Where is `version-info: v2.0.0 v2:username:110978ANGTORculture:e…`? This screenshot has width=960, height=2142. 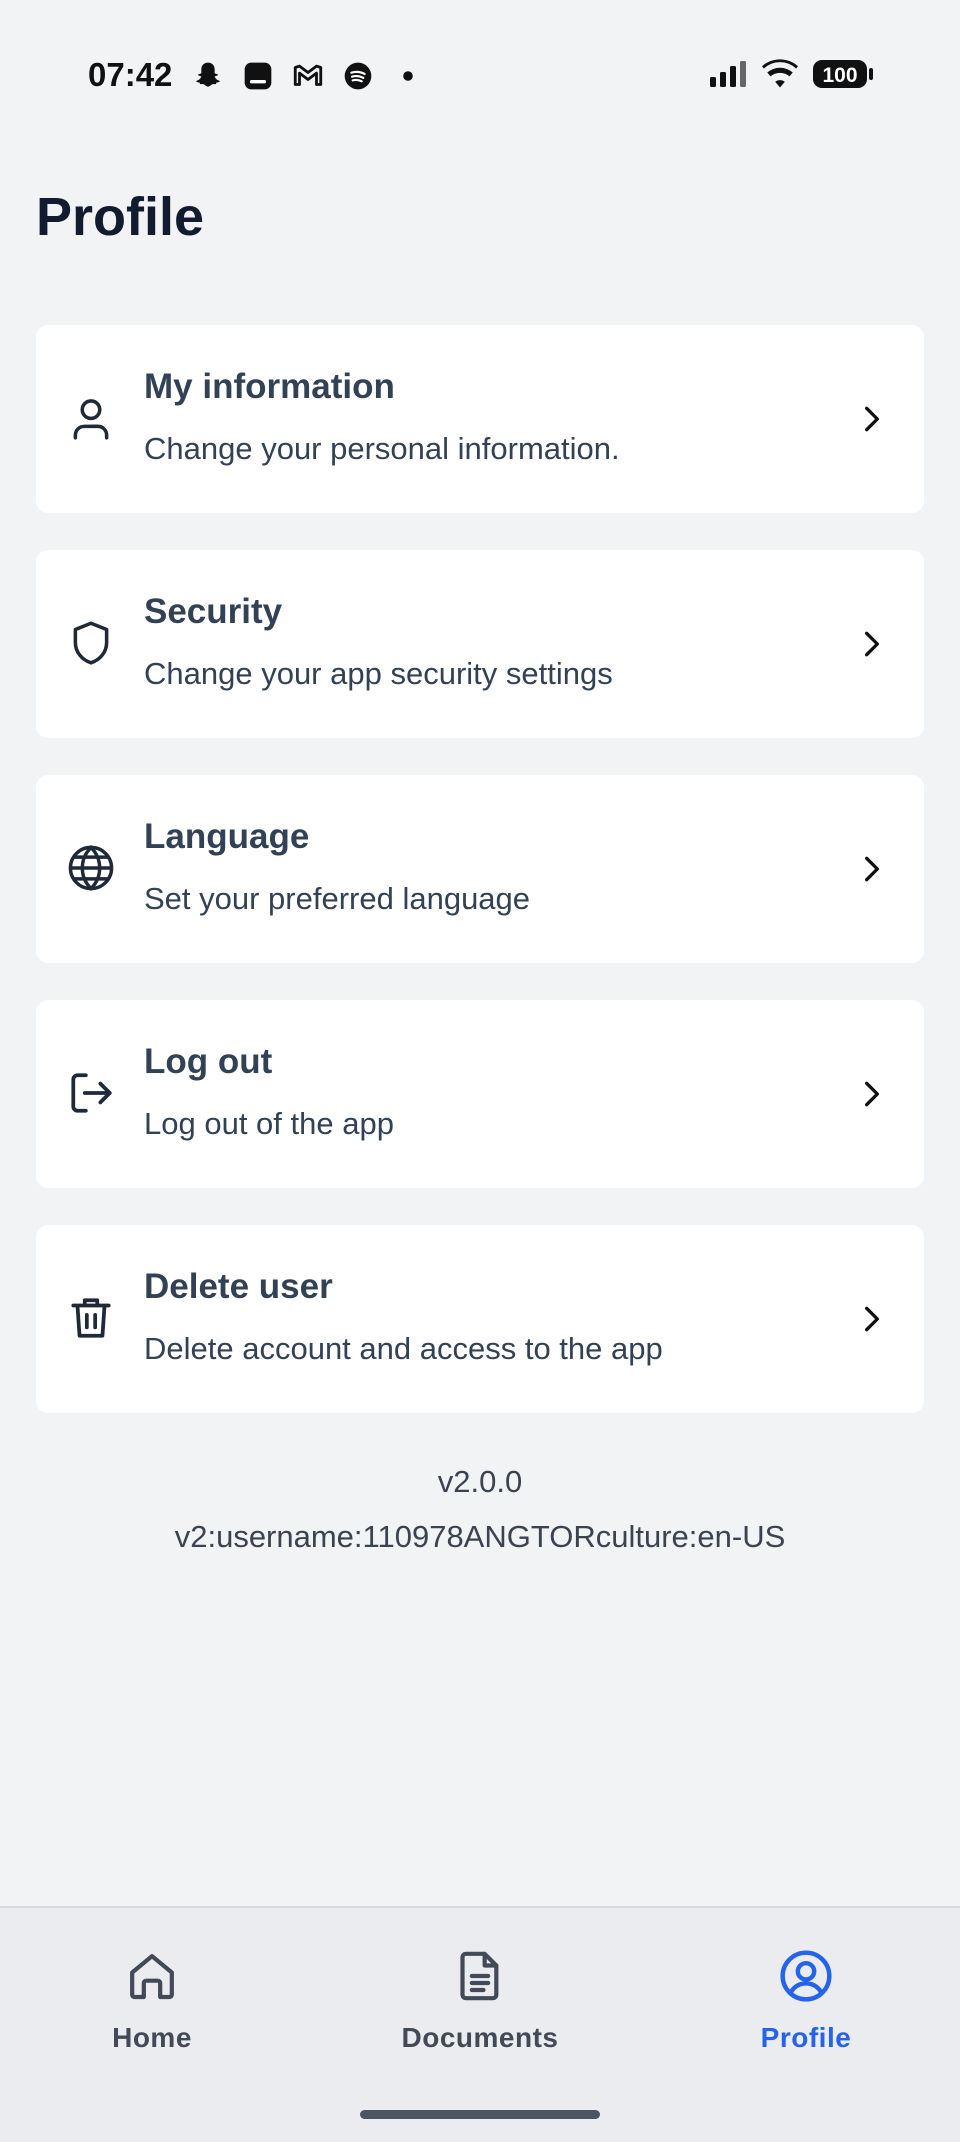
version-info: v2.0.0 v2:username:110978ANGTORculture:e… is located at coordinates (480, 1509).